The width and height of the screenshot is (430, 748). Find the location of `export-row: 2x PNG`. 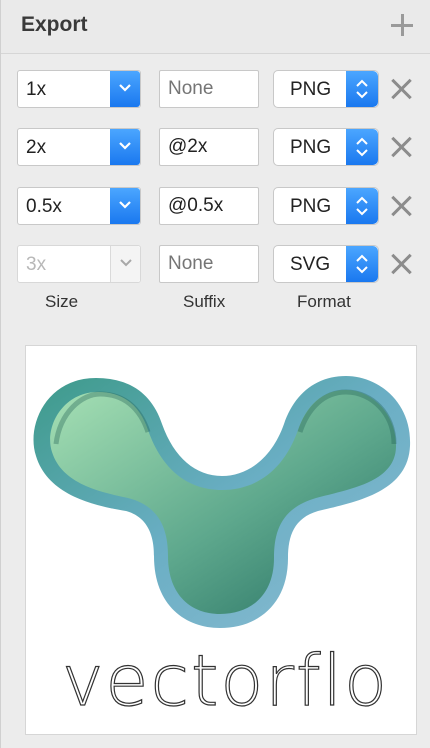

export-row: 2x PNG is located at coordinates (215, 148).